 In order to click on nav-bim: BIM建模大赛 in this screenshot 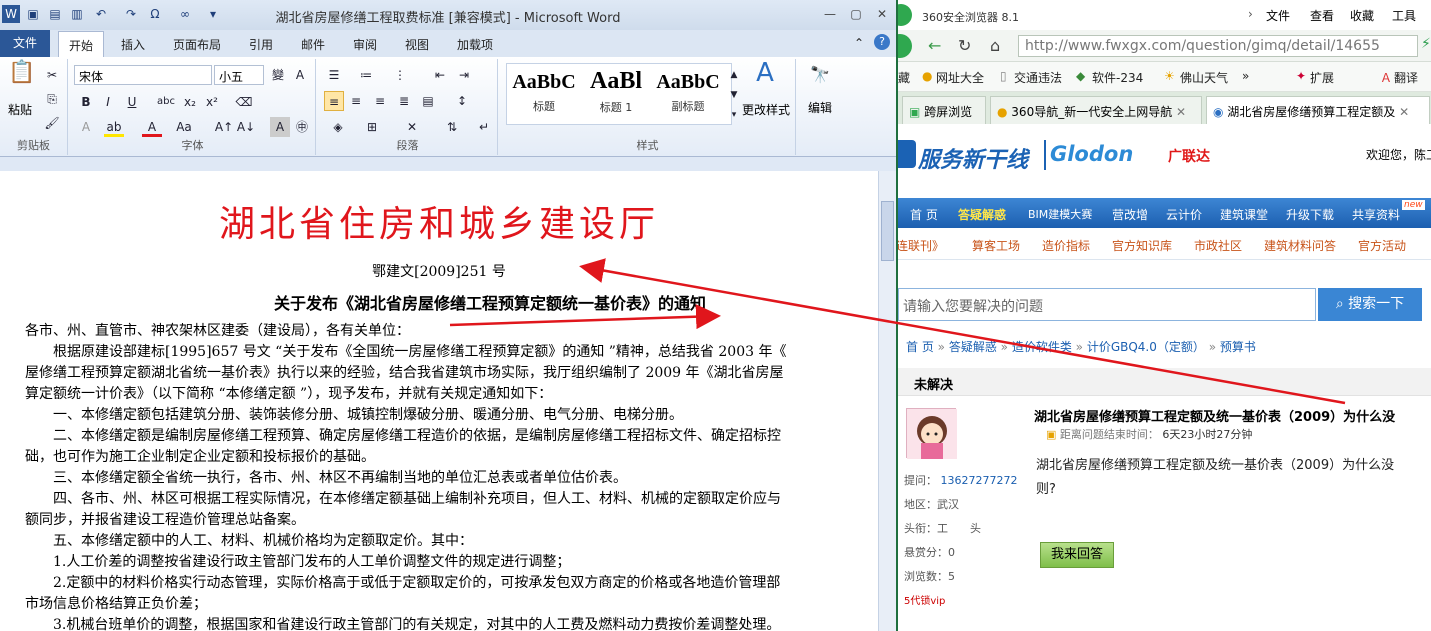, I will do `click(1060, 214)`.